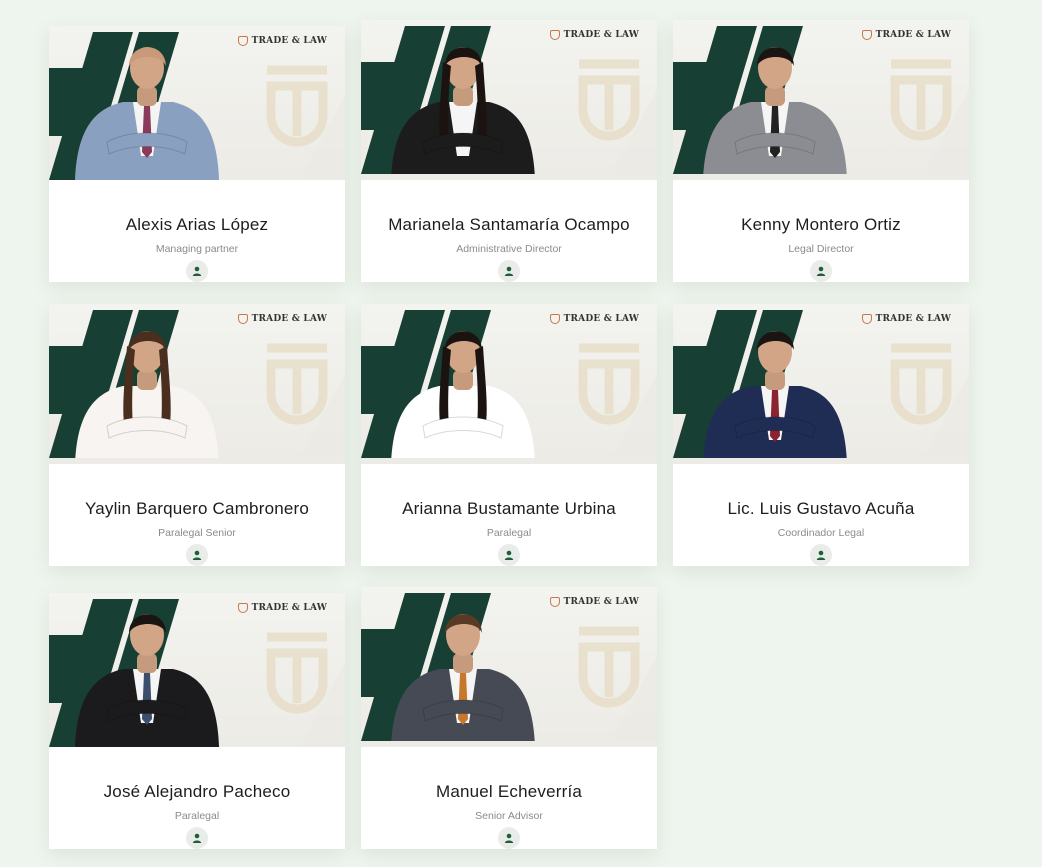  What do you see at coordinates (509, 791) in the screenshot?
I see `member-name: Manuel Echeverría` at bounding box center [509, 791].